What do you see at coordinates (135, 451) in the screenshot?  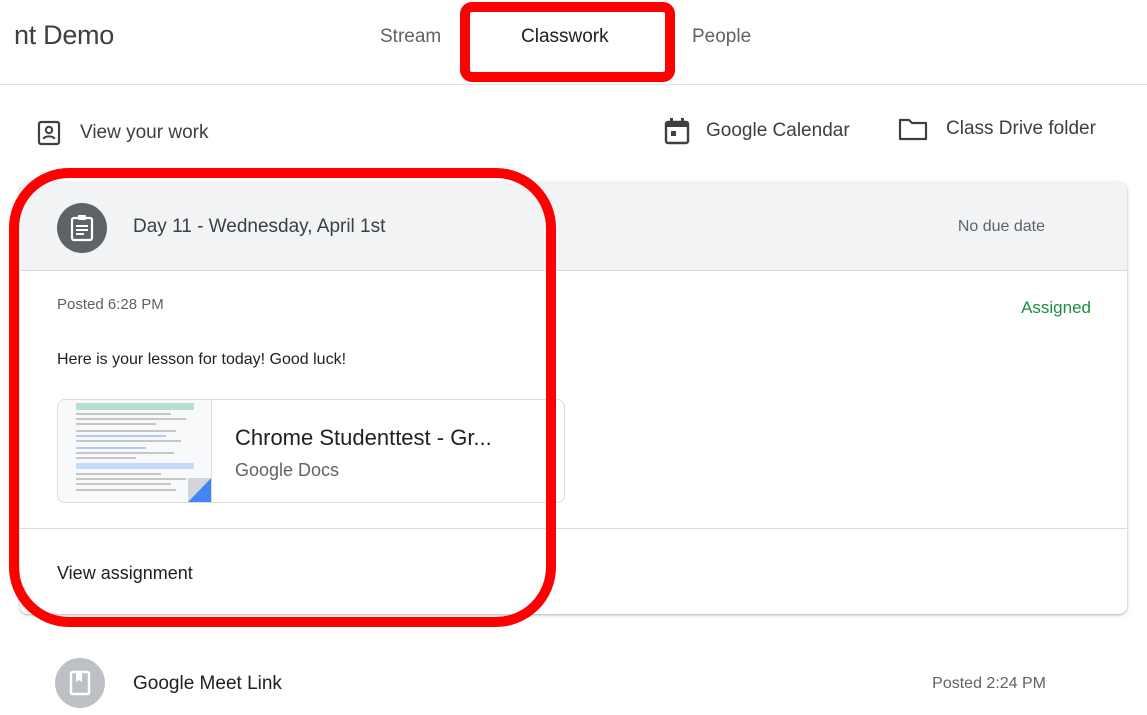 I see `document-thumbnail` at bounding box center [135, 451].